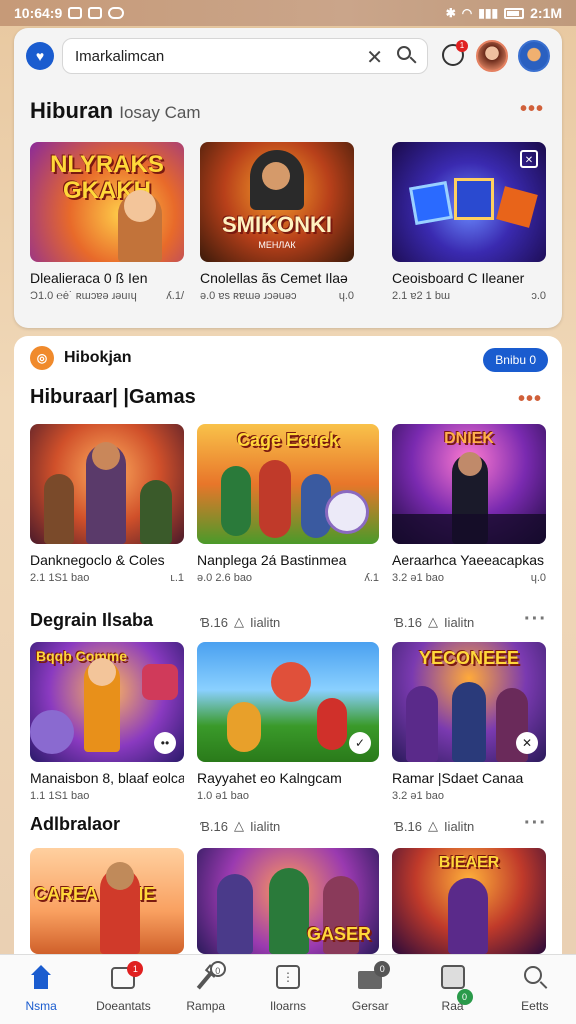  What do you see at coordinates (272, 560) in the screenshot?
I see `game-name: Nanplega 2á Bastinmea` at bounding box center [272, 560].